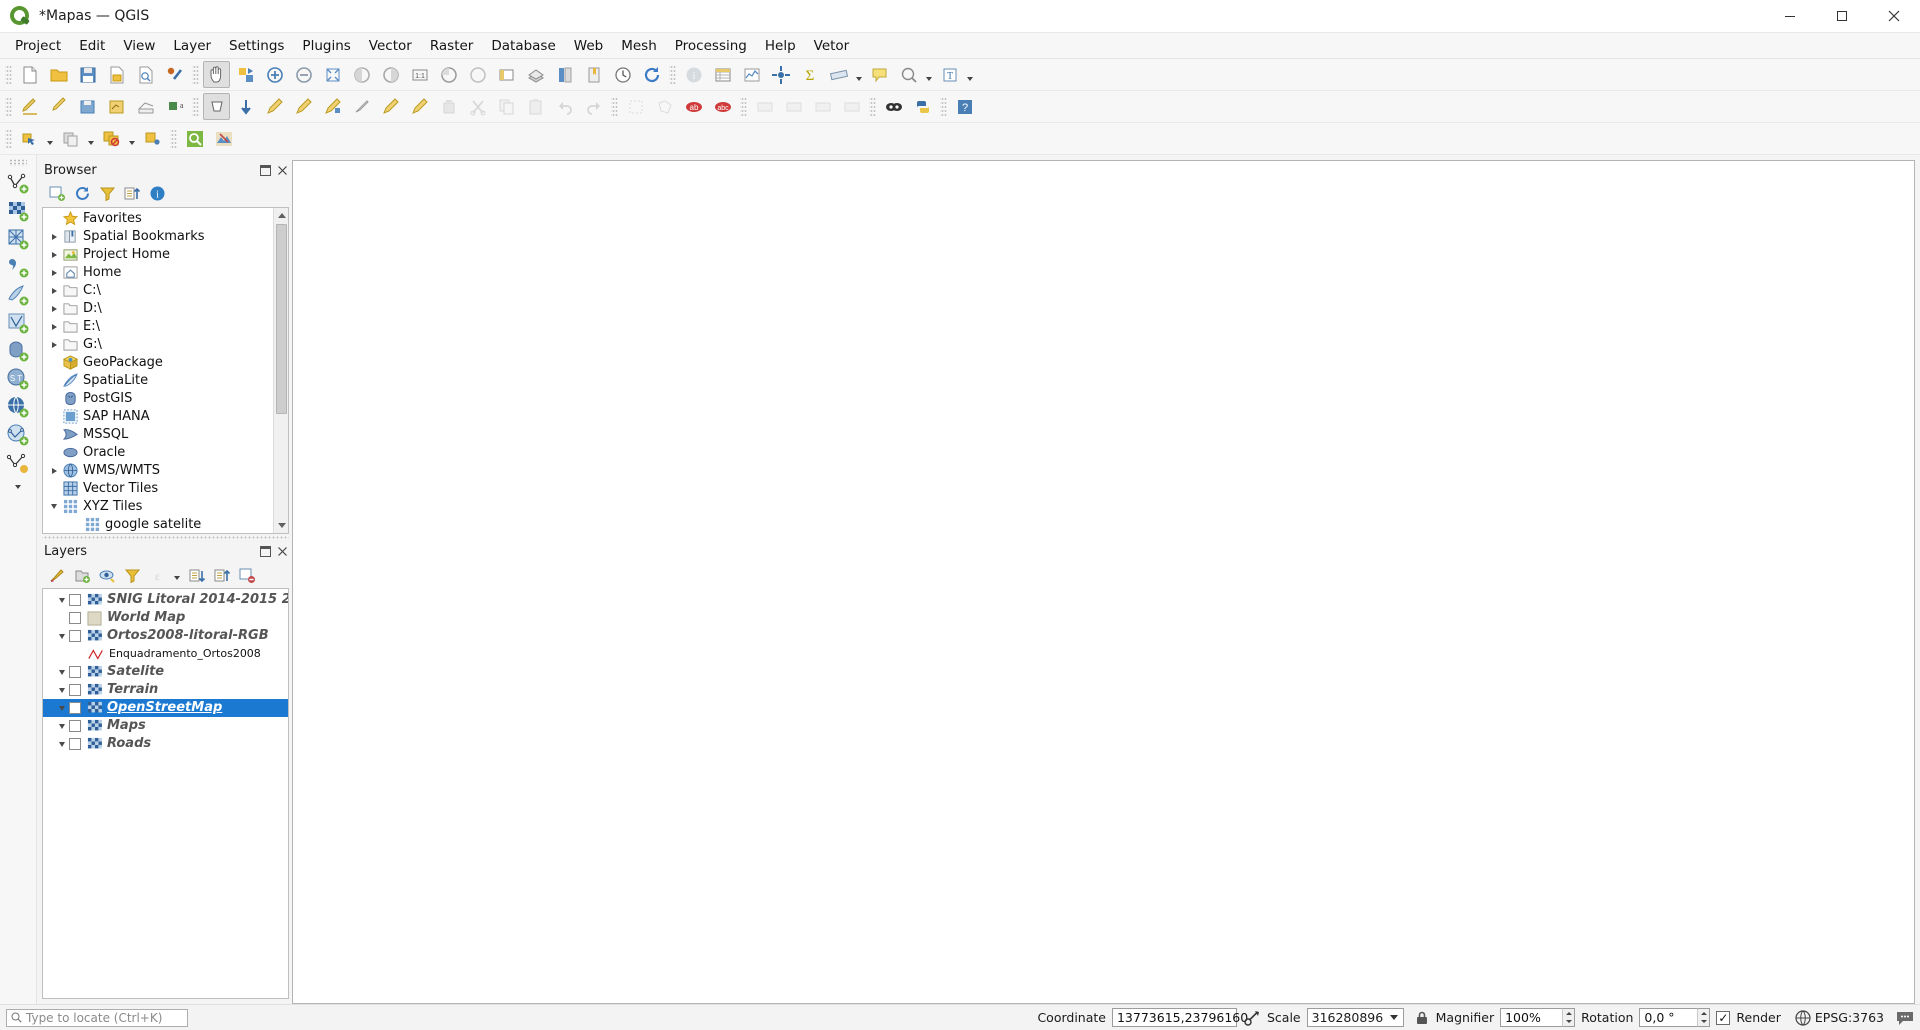  What do you see at coordinates (893, 106) in the screenshot?
I see `processing-toolbox-button` at bounding box center [893, 106].